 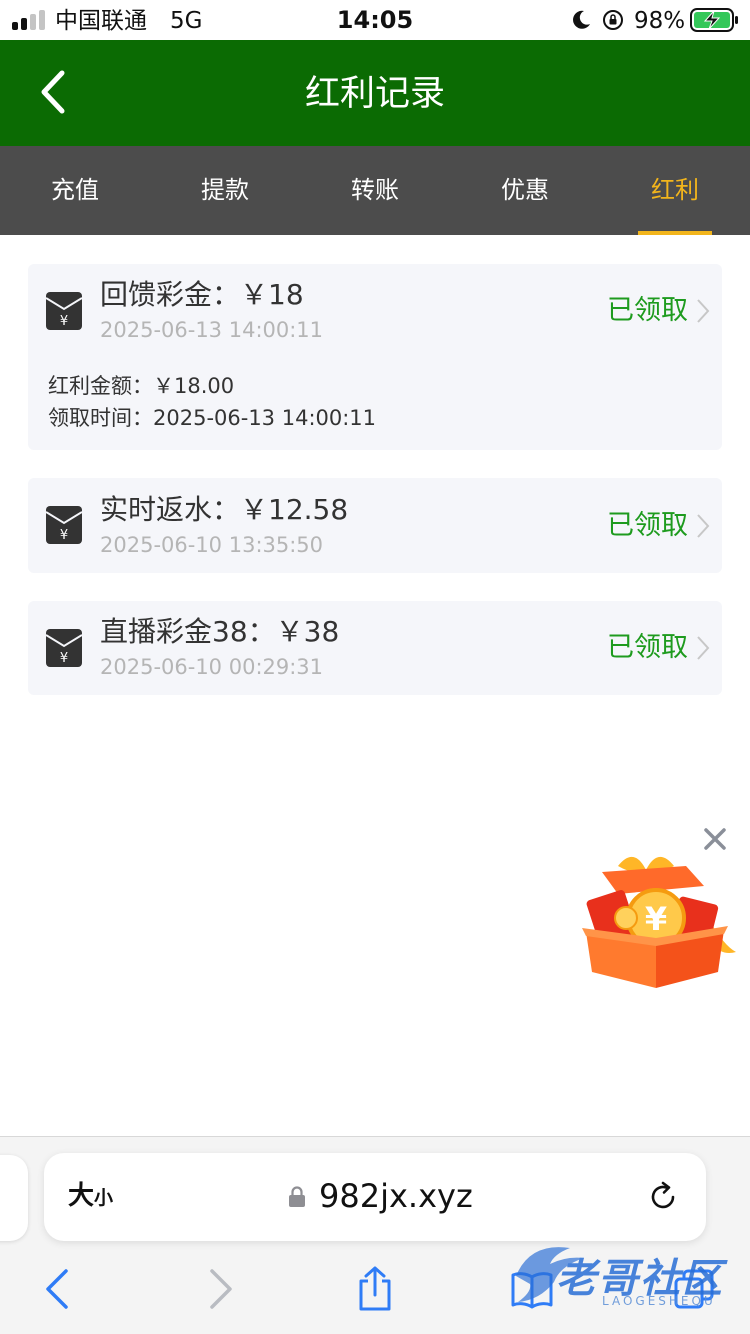 I want to click on tab-label: 提款, so click(x=225, y=190).